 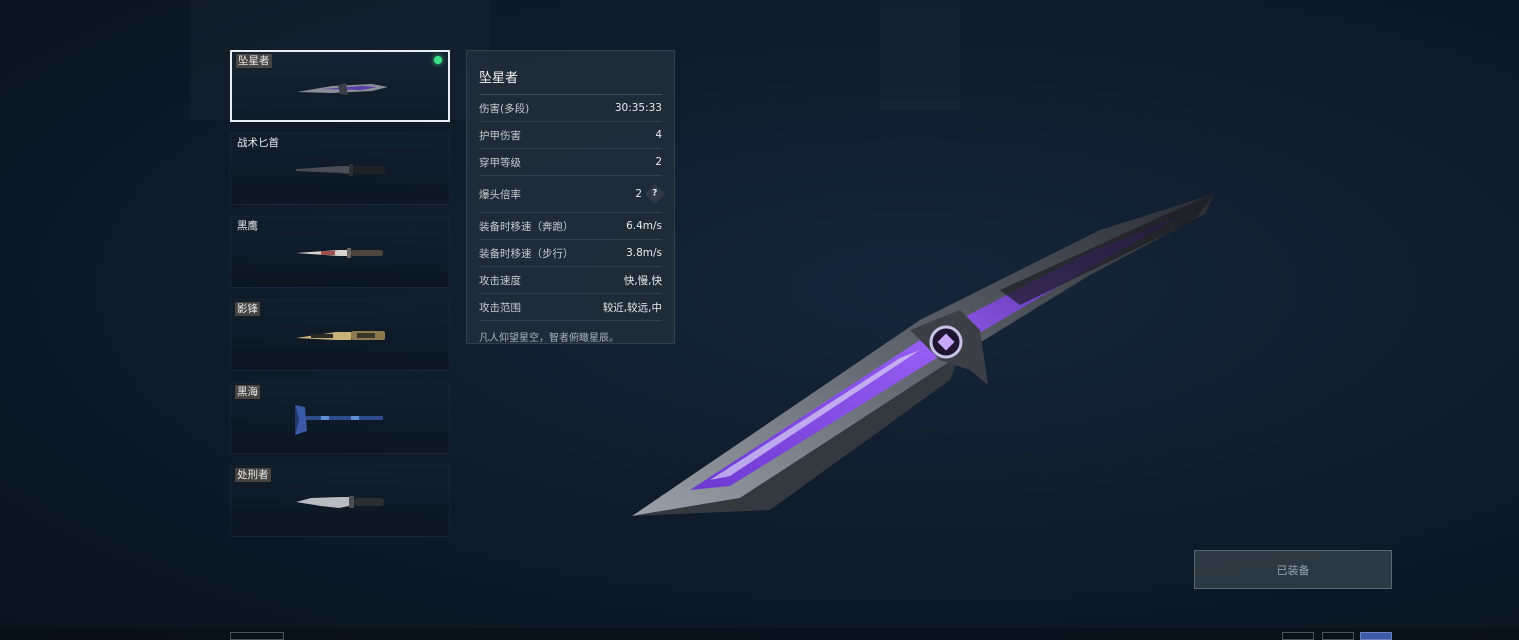 What do you see at coordinates (504, 108) in the screenshot?
I see `stat-label: 伤害(多段)` at bounding box center [504, 108].